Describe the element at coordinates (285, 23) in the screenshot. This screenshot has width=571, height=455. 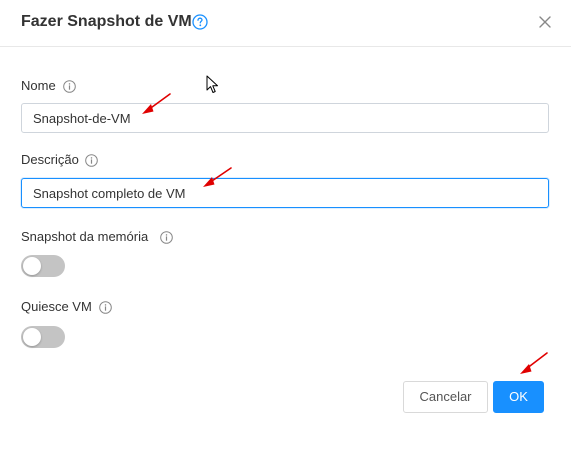
I see `dialog-header: Fazer Snapshot de VM` at that location.